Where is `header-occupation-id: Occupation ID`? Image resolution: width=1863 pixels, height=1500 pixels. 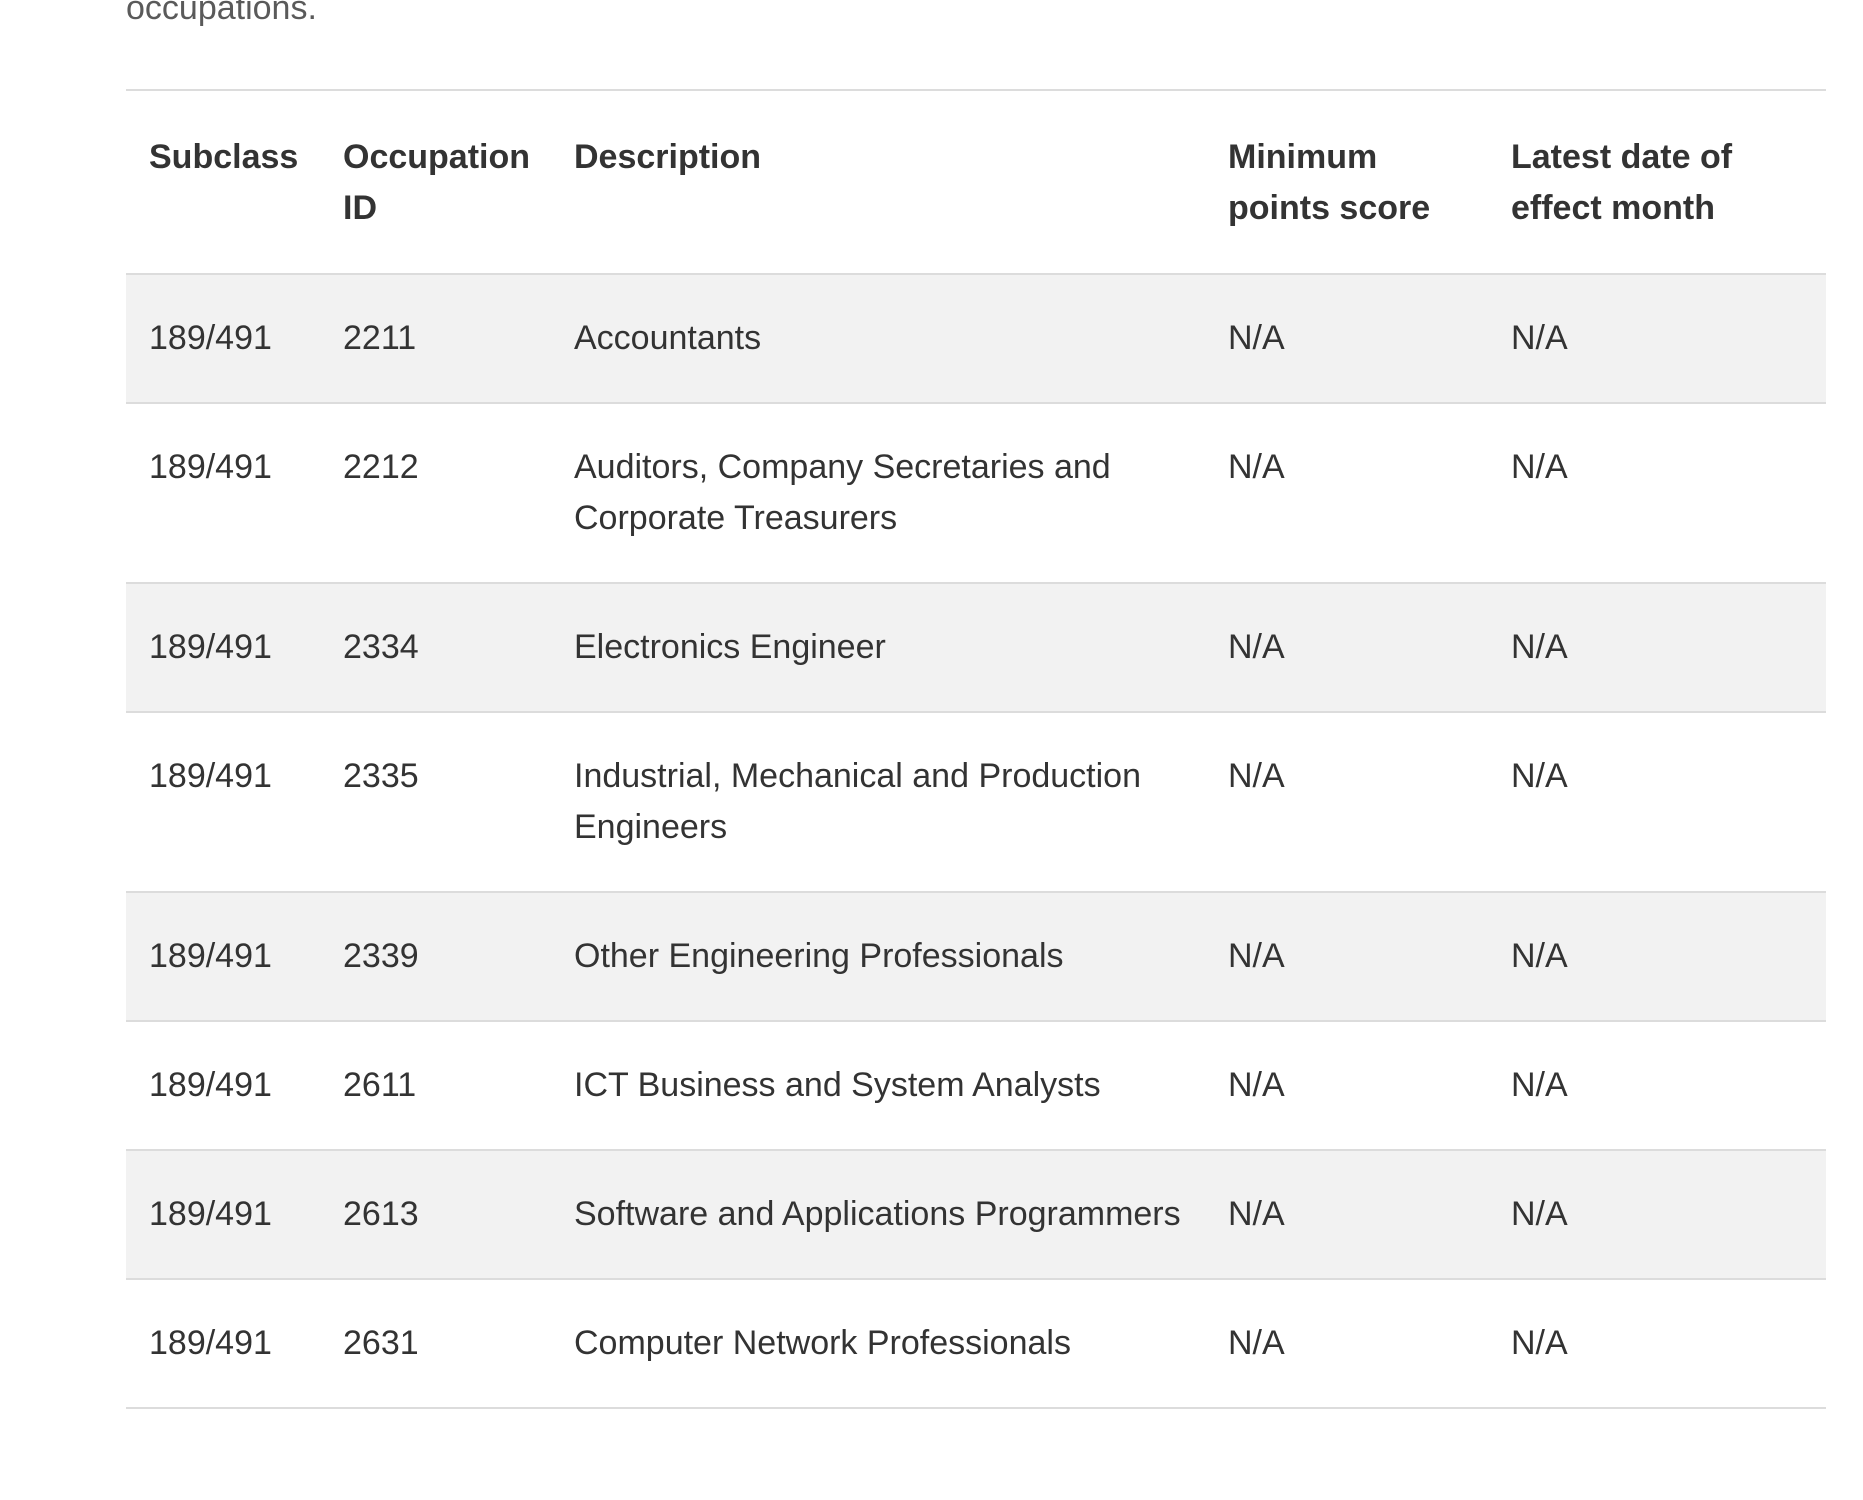
header-occupation-id: Occupation ID is located at coordinates (435, 182).